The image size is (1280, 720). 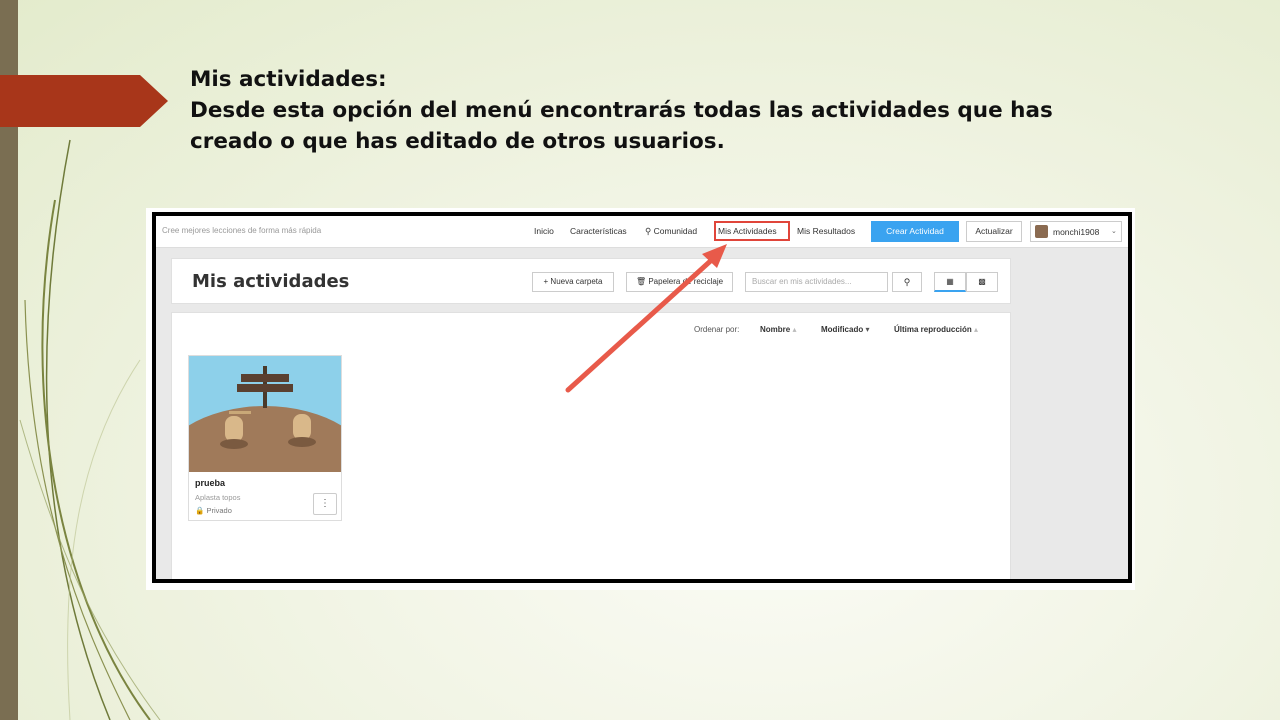 I want to click on kebab-menu-icon: ⋮, so click(x=325, y=503).